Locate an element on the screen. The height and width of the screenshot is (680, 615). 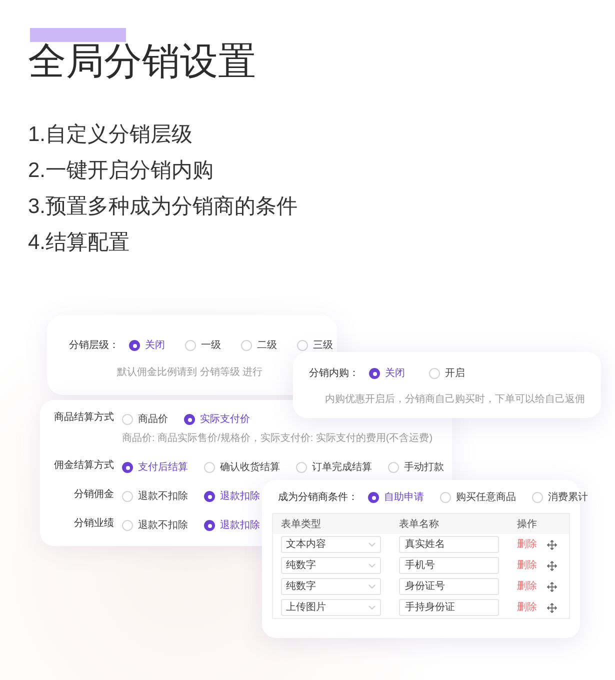
option-label: 商品价 is located at coordinates (153, 419).